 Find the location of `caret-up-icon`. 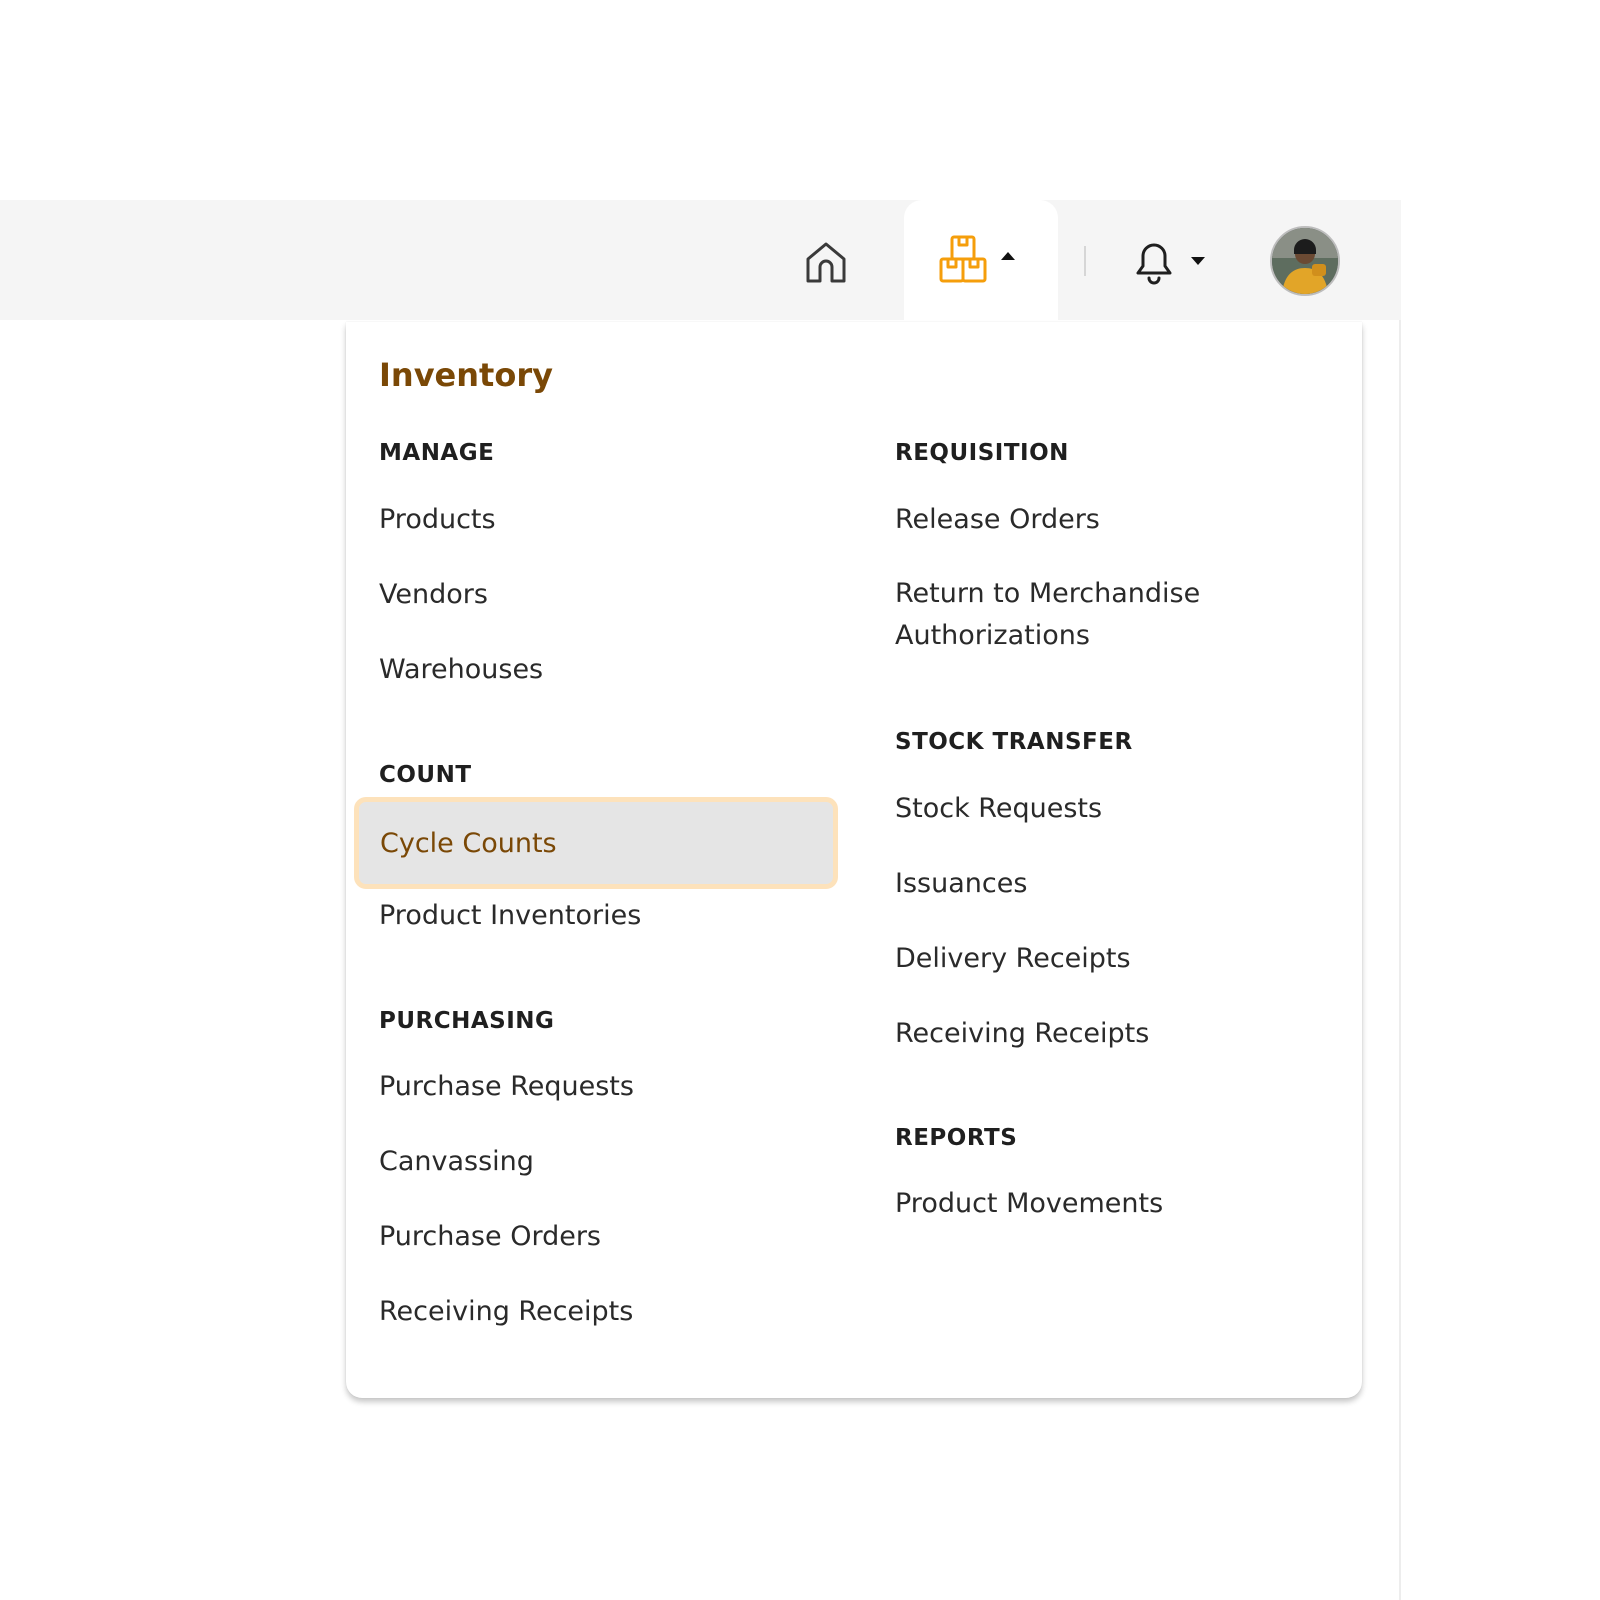

caret-up-icon is located at coordinates (1008, 256).